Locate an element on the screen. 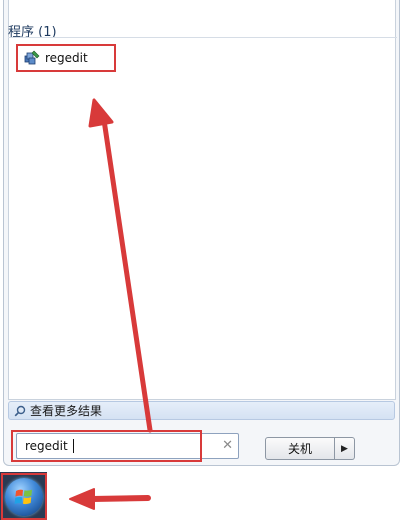 The width and height of the screenshot is (403, 520). shutdown-options-button: ▶ is located at coordinates (345, 448).